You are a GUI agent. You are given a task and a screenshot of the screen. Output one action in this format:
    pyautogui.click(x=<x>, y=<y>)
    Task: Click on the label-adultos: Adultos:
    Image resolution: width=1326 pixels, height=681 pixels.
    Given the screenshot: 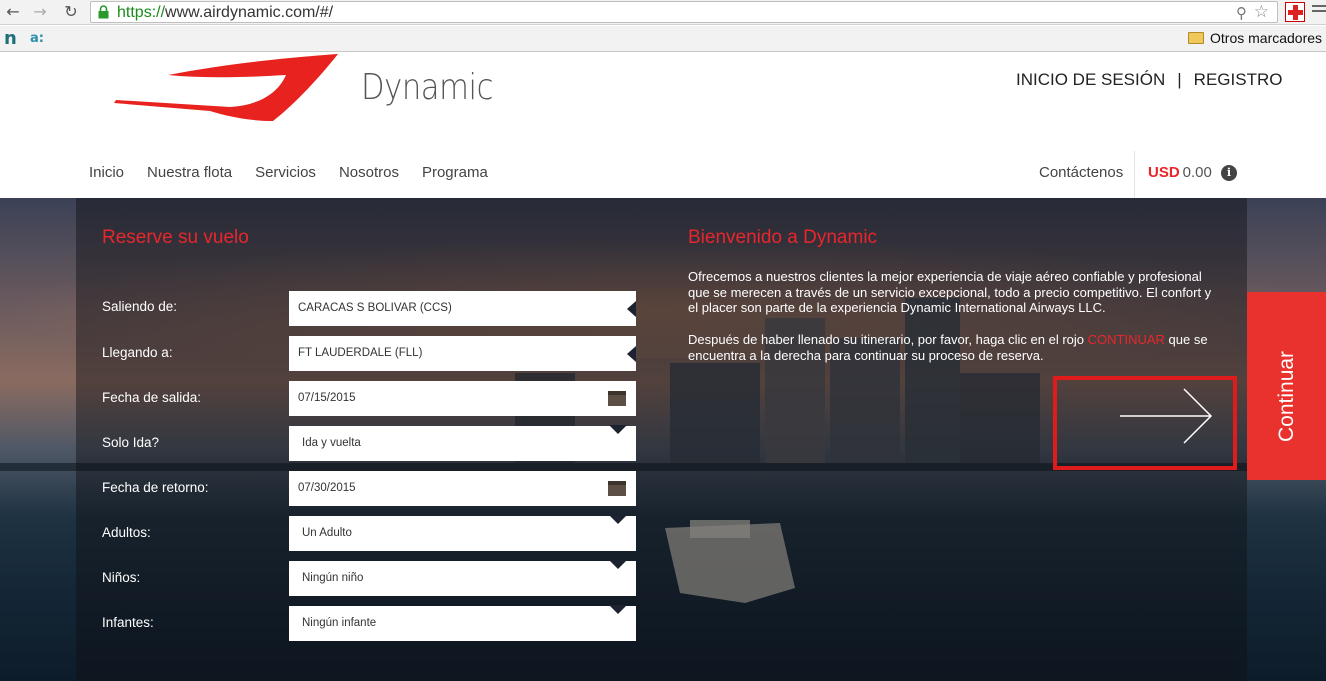 What is the action you would take?
    pyautogui.click(x=126, y=532)
    